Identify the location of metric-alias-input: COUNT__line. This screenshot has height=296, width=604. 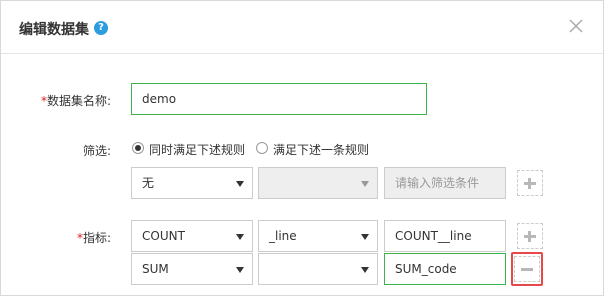
(445, 236).